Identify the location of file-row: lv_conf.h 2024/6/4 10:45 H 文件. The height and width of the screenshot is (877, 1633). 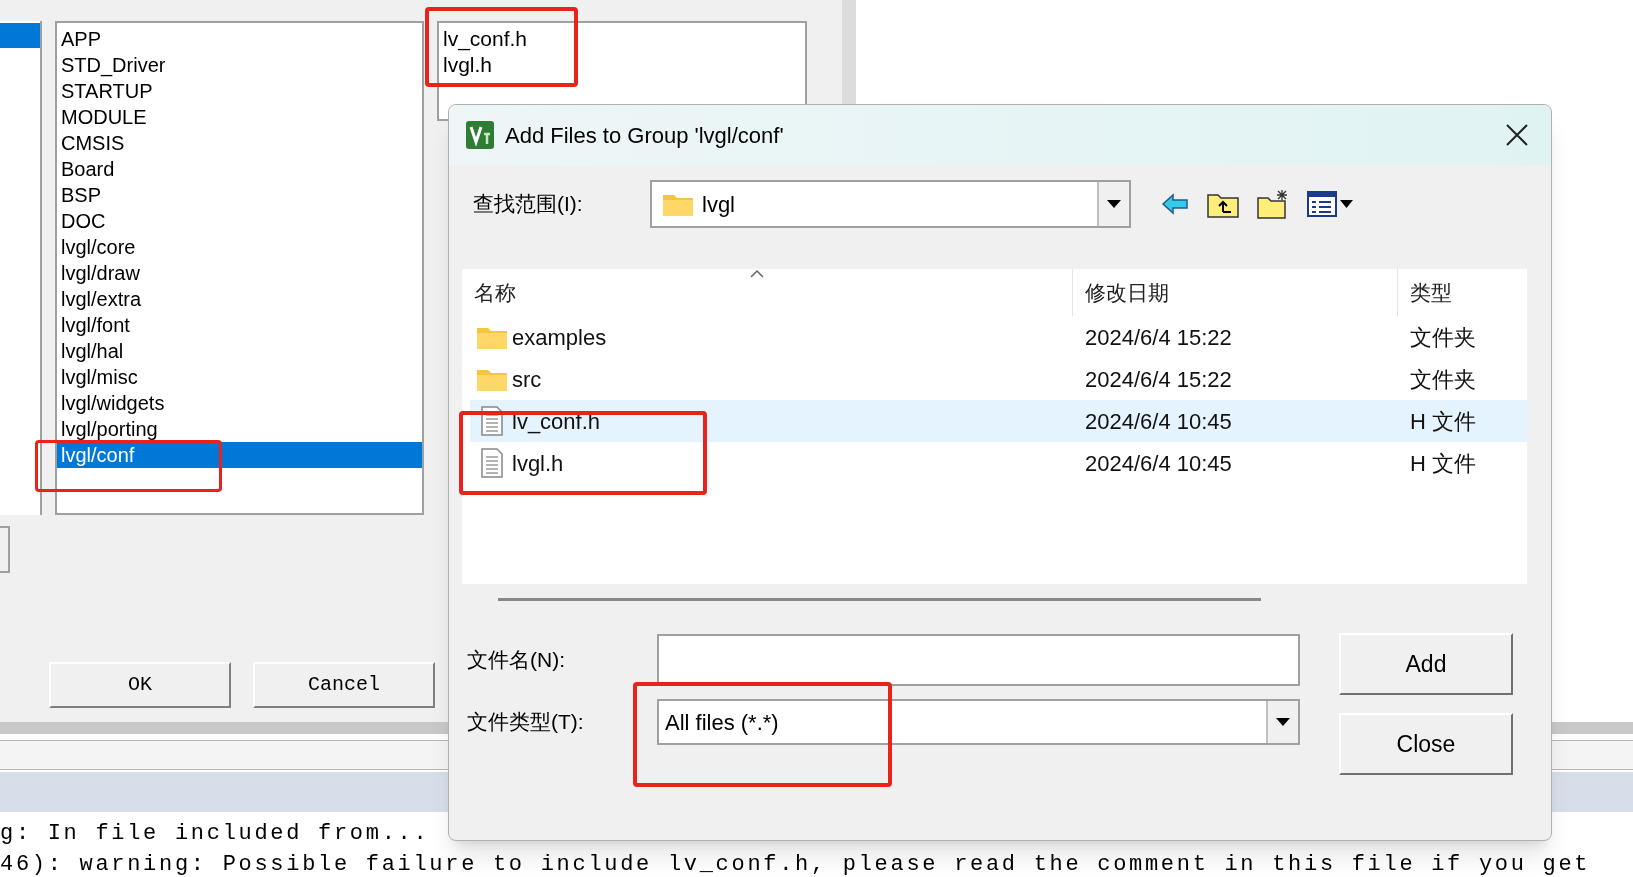
(998, 421).